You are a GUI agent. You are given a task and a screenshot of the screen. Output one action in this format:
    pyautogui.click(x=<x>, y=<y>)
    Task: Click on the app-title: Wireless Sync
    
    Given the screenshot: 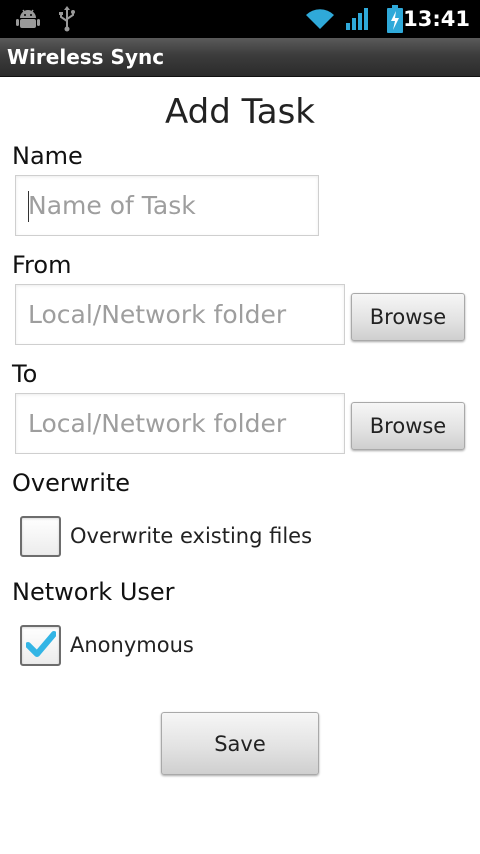 What is the action you would take?
    pyautogui.click(x=86, y=57)
    